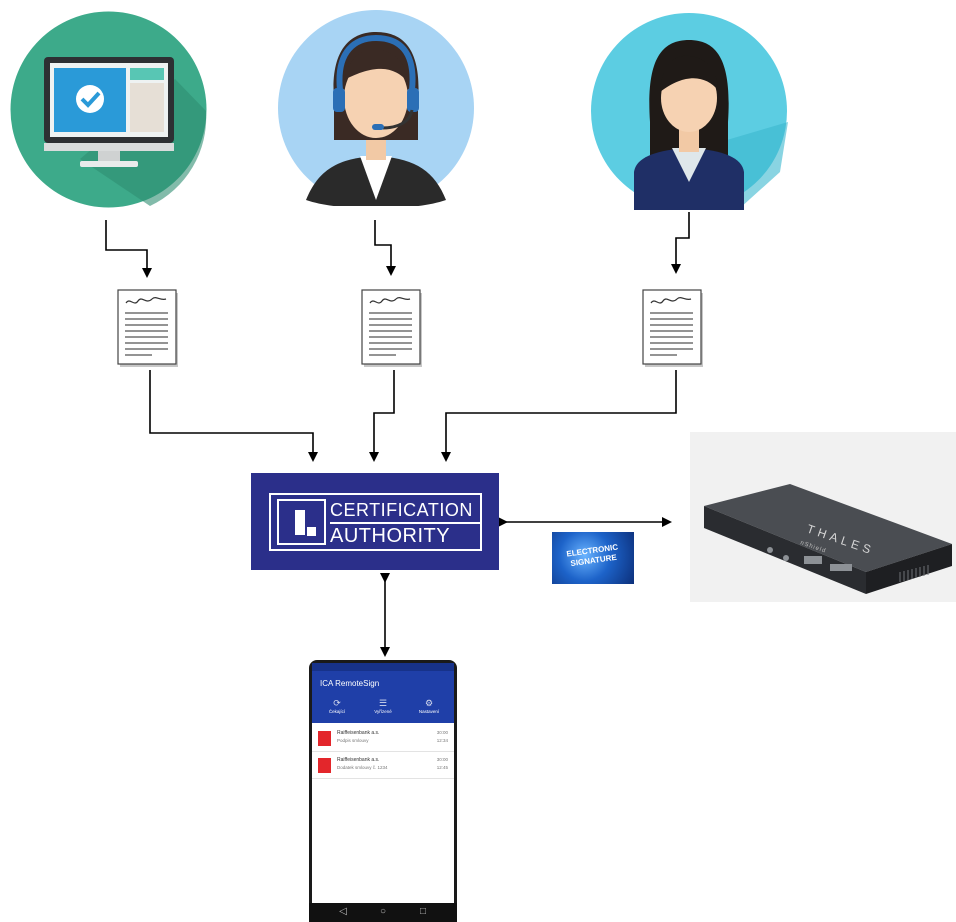 This screenshot has height=922, width=956. Describe the element at coordinates (593, 558) in the screenshot. I see `electronic-signature-badge: ELECTRONIC SIGNATURE` at that location.